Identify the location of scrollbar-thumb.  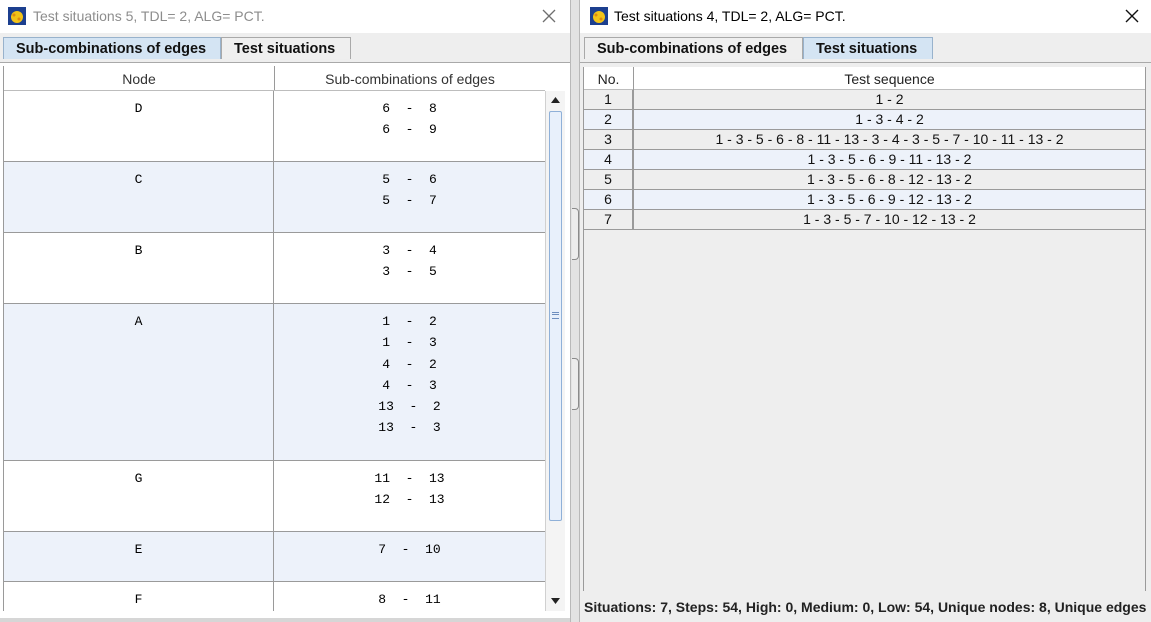
(555, 316).